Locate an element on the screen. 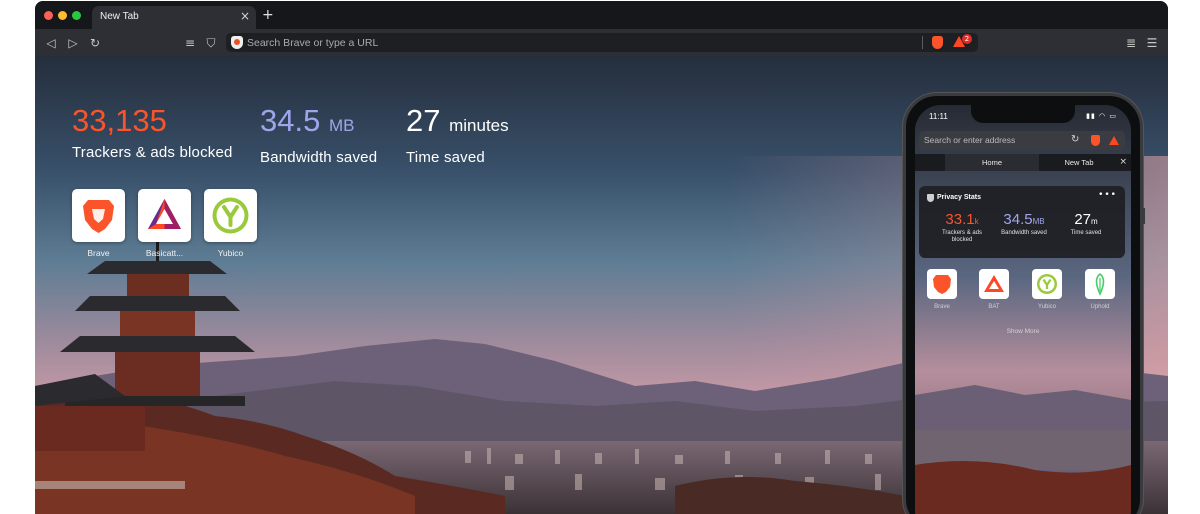 This screenshot has height=514, width=1200. phone-bandwidth-unit: MB is located at coordinates (1038, 221).